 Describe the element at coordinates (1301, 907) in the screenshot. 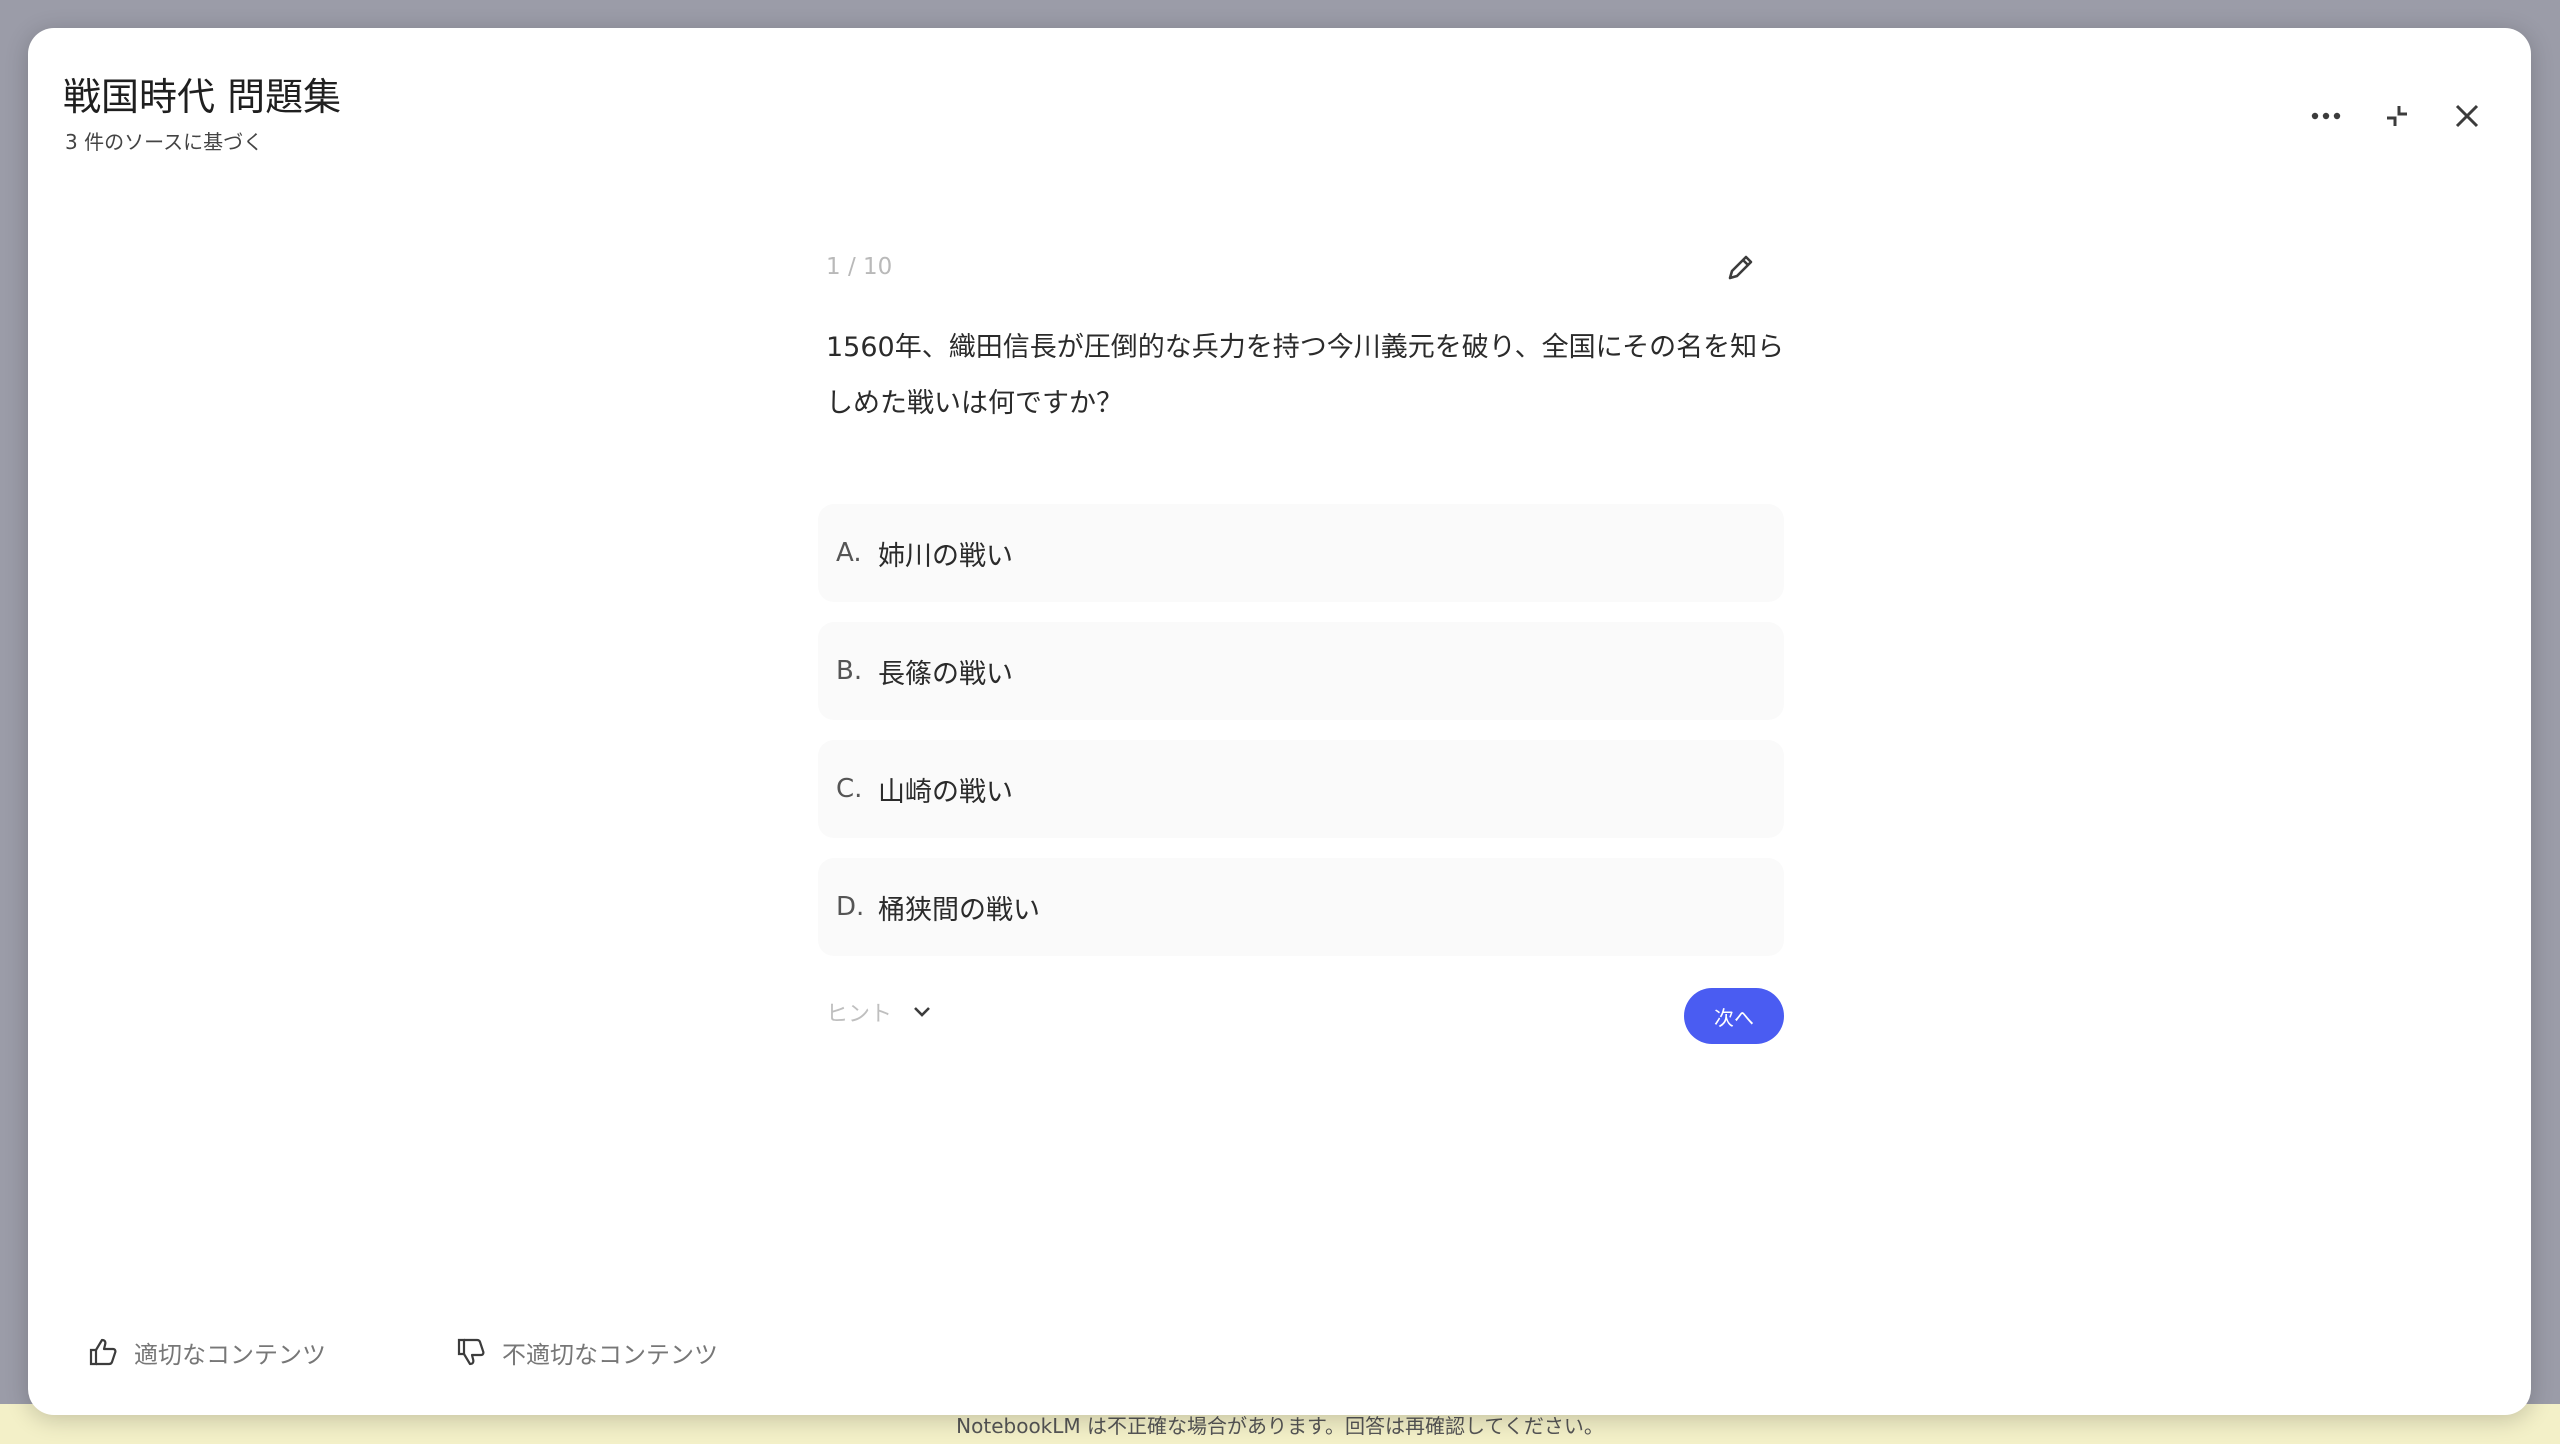

I see `answer-option-d: D. 桶狭間の戦い` at that location.